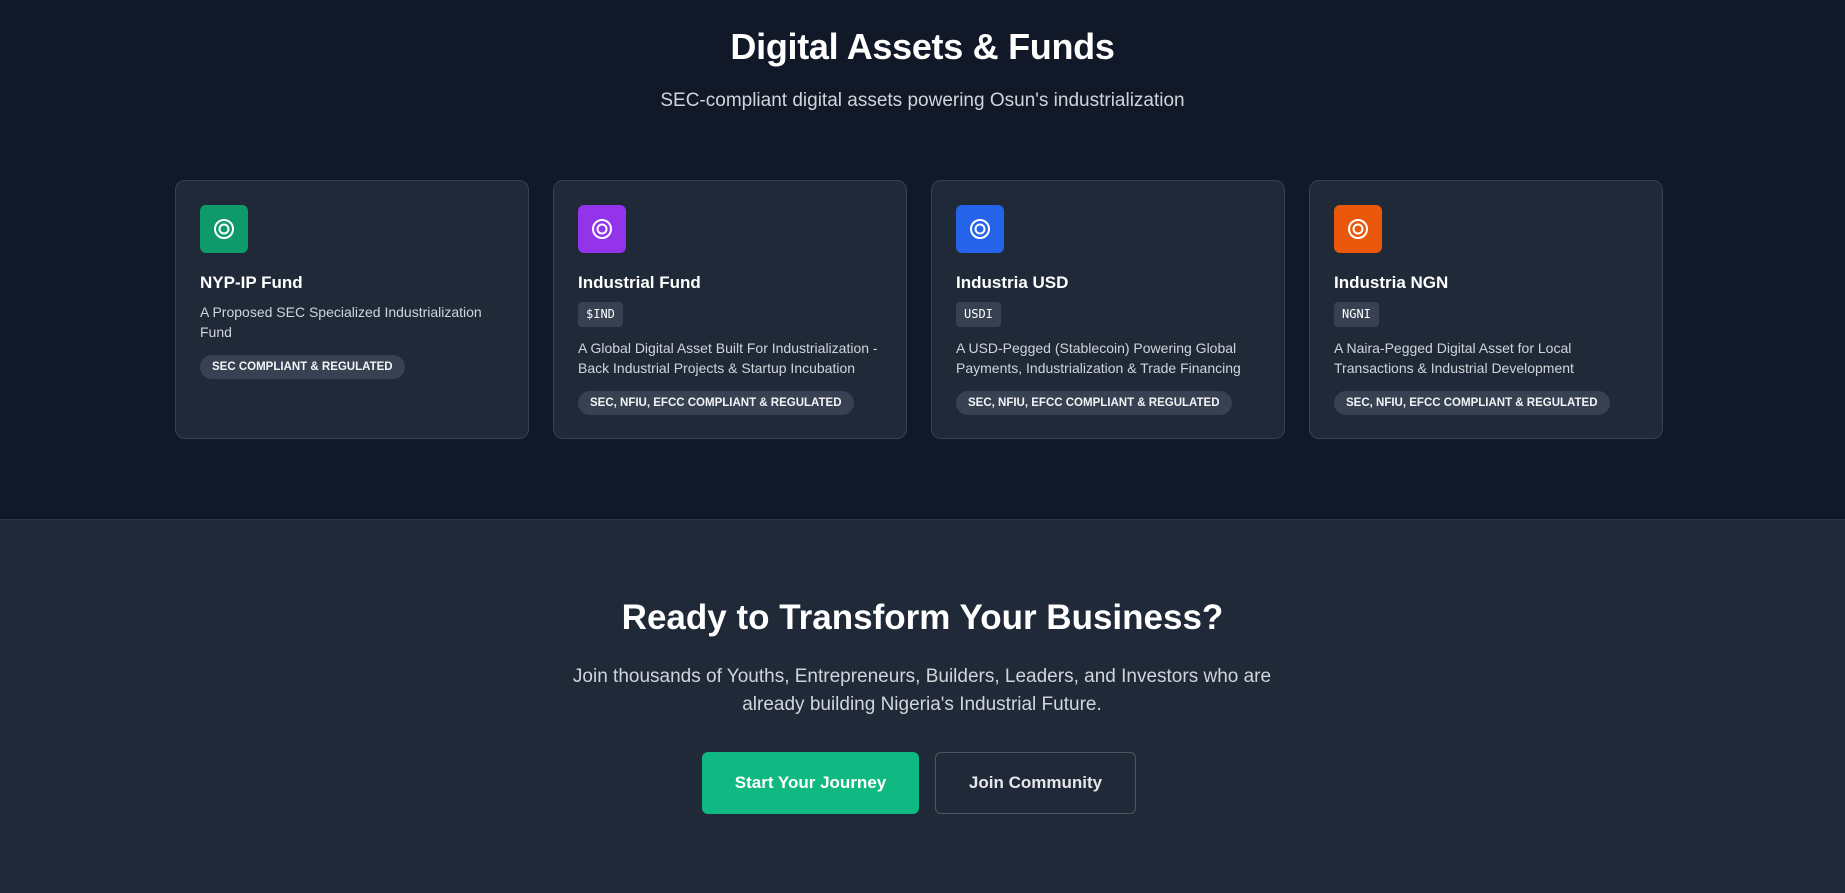  What do you see at coordinates (1356, 314) in the screenshot?
I see `asset-ticker: NGNI` at bounding box center [1356, 314].